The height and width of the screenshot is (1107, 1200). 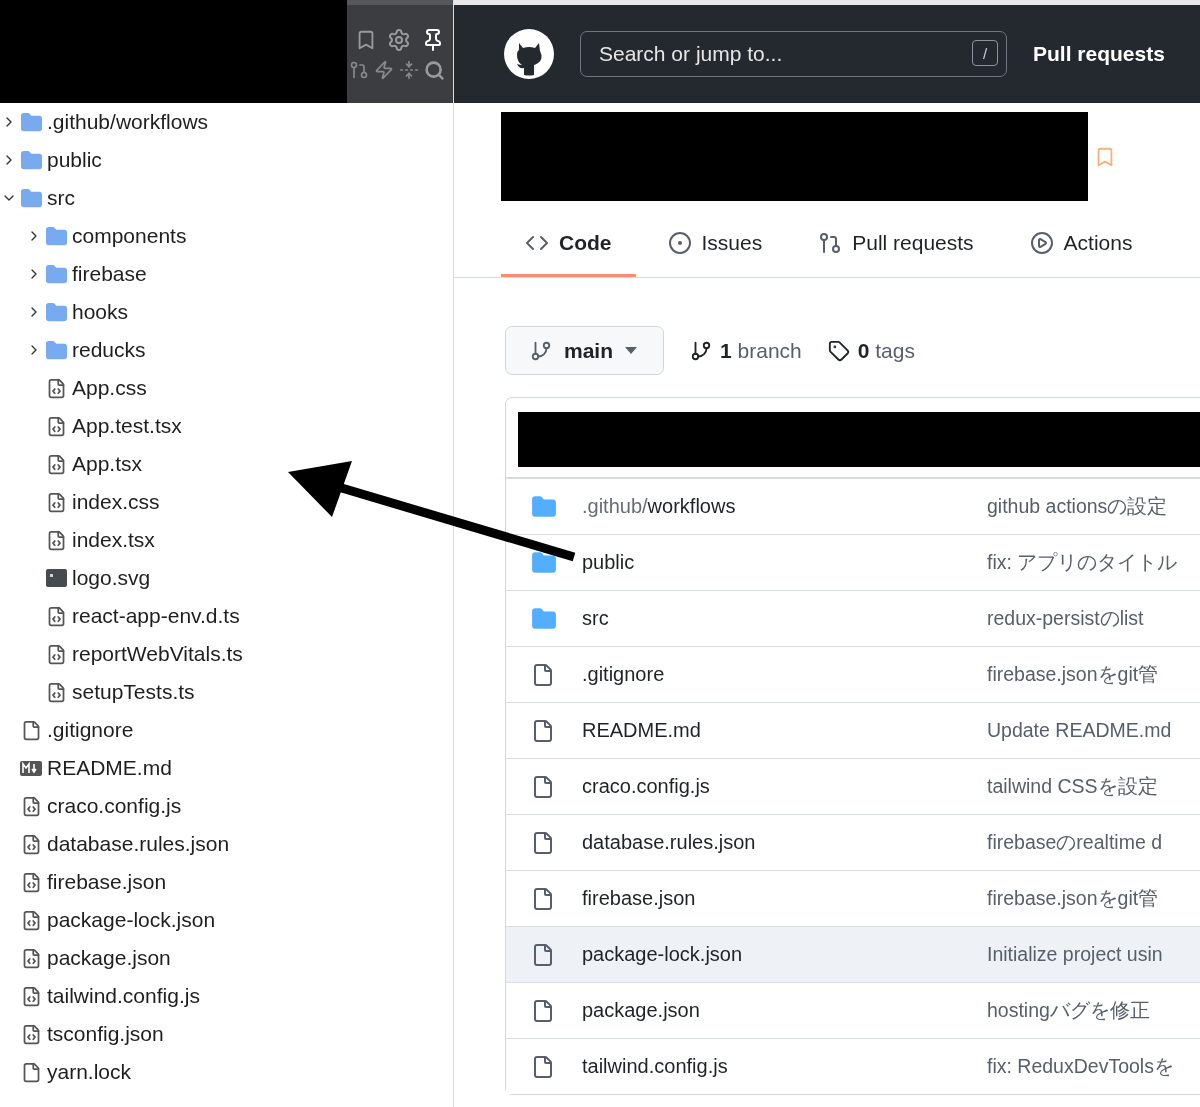 I want to click on folder-name: hooks, so click(x=100, y=312).